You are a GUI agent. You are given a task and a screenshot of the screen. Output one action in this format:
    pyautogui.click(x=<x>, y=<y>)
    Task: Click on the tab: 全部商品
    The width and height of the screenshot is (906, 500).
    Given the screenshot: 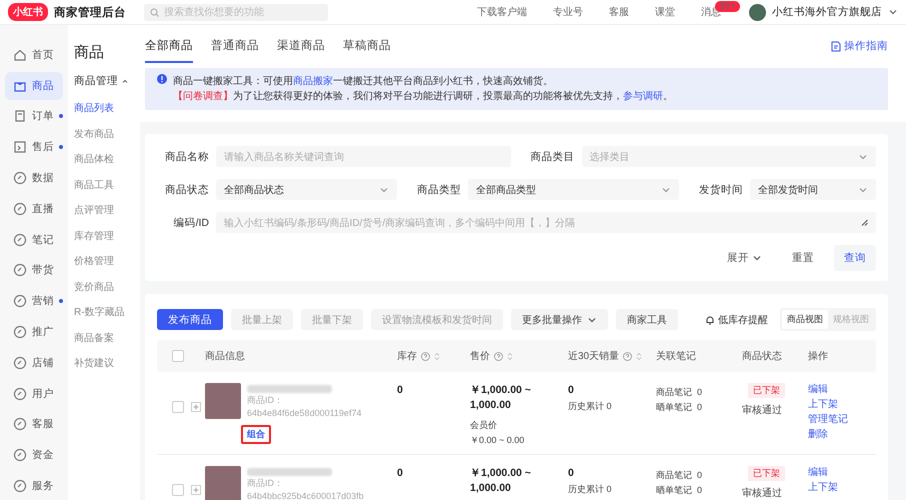 What is the action you would take?
    pyautogui.click(x=169, y=46)
    